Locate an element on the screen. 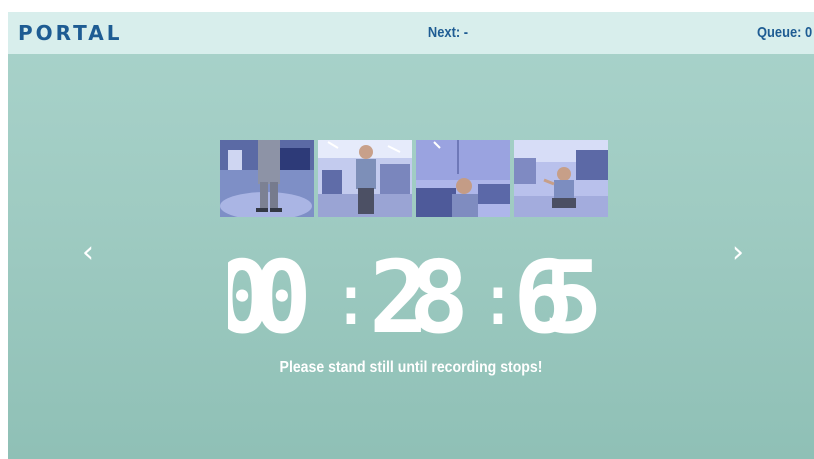  chevron-right-icon: › is located at coordinates (738, 252).